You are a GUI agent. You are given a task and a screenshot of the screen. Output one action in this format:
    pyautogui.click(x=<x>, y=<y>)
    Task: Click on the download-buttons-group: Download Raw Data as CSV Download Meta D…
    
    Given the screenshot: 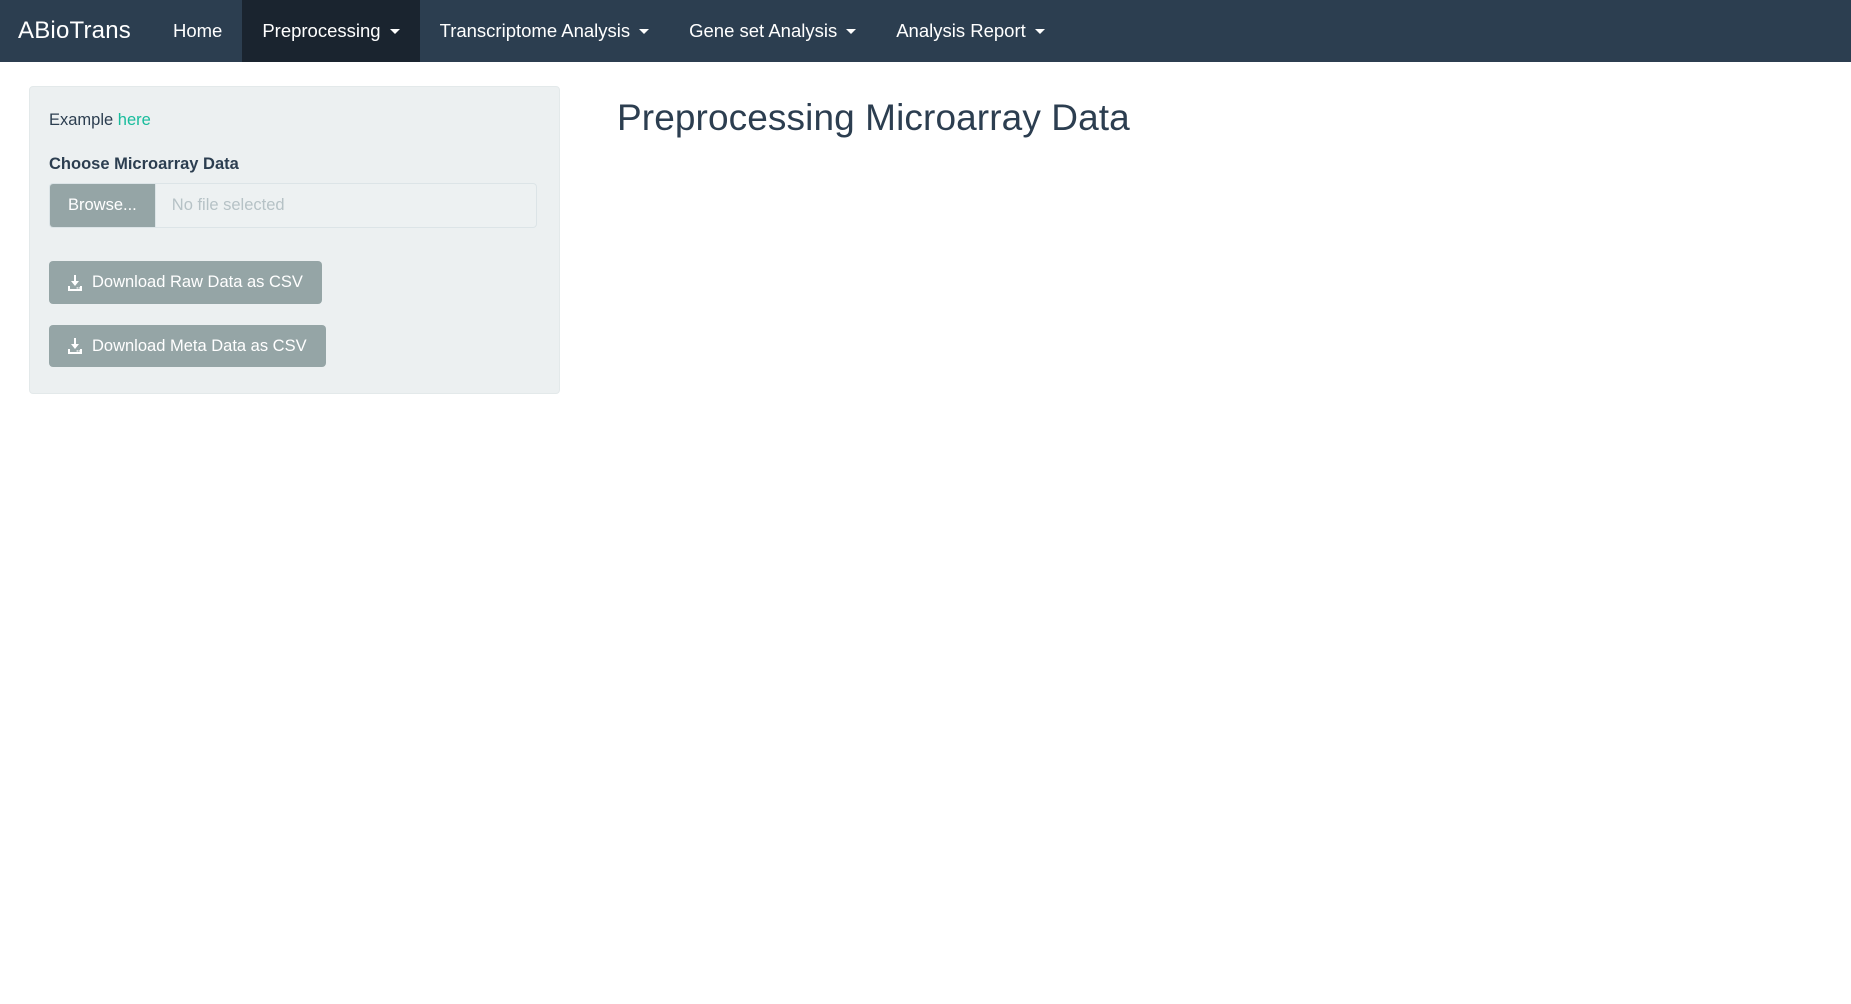 What is the action you would take?
    pyautogui.click(x=293, y=314)
    